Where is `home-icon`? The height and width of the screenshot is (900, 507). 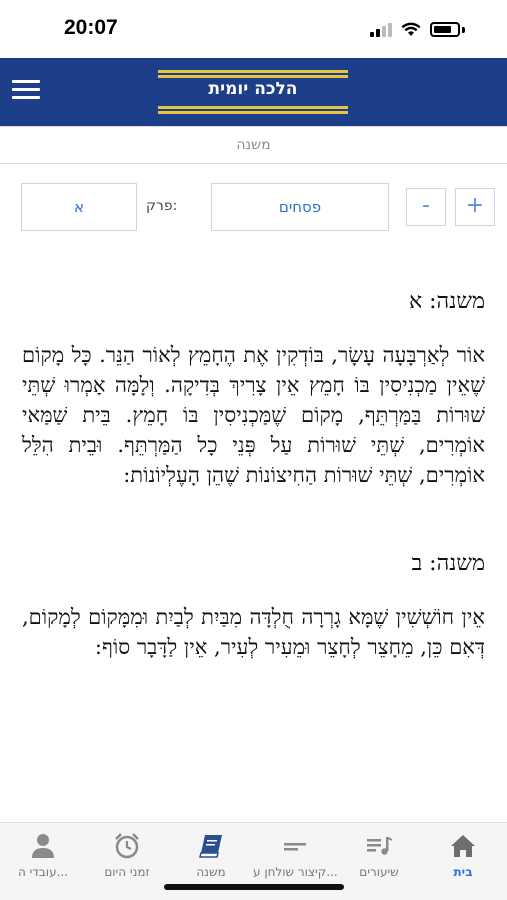 home-icon is located at coordinates (463, 846).